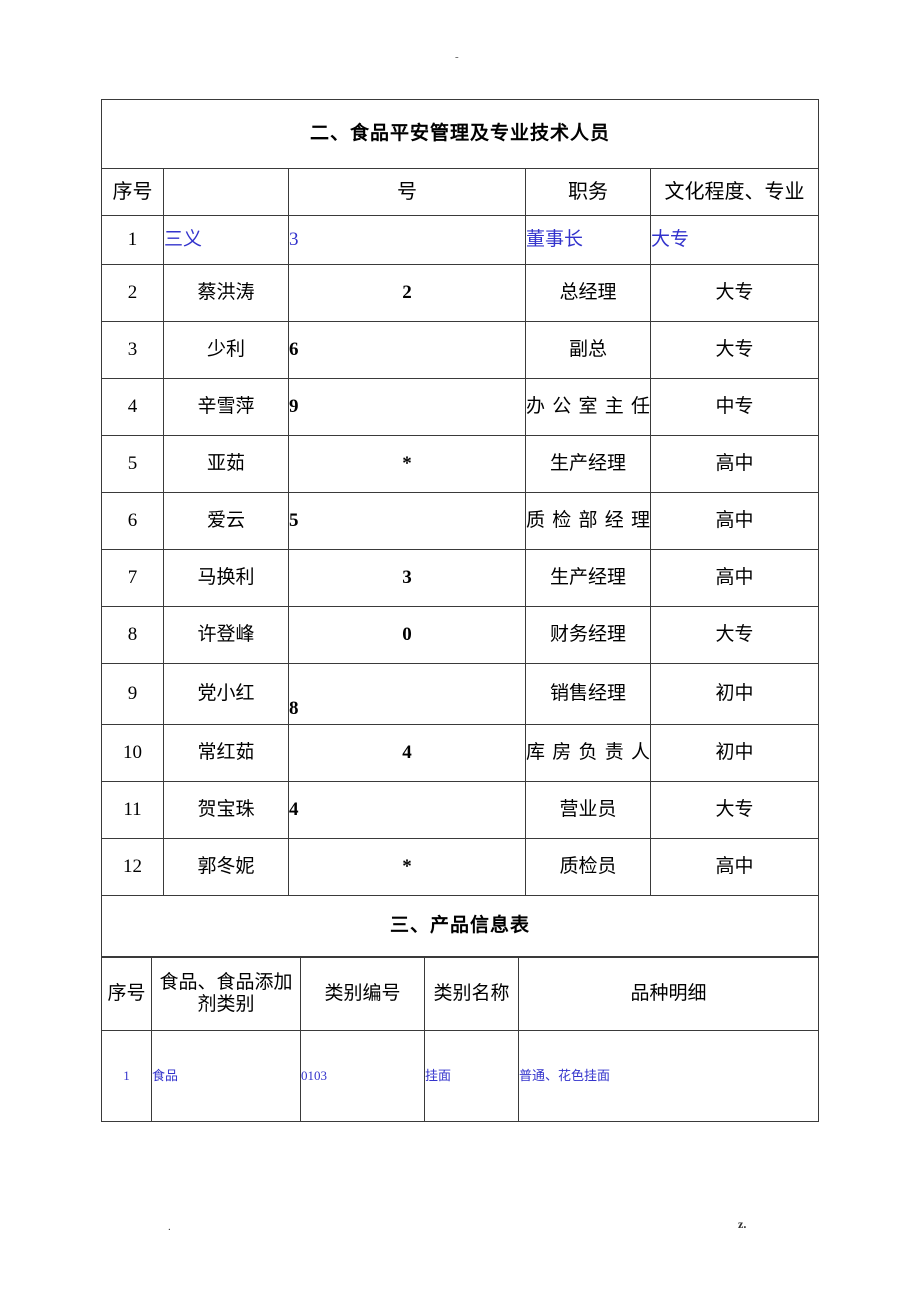 The image size is (920, 1302). What do you see at coordinates (734, 192) in the screenshot?
I see `col-header-education: 文化程度、专业` at bounding box center [734, 192].